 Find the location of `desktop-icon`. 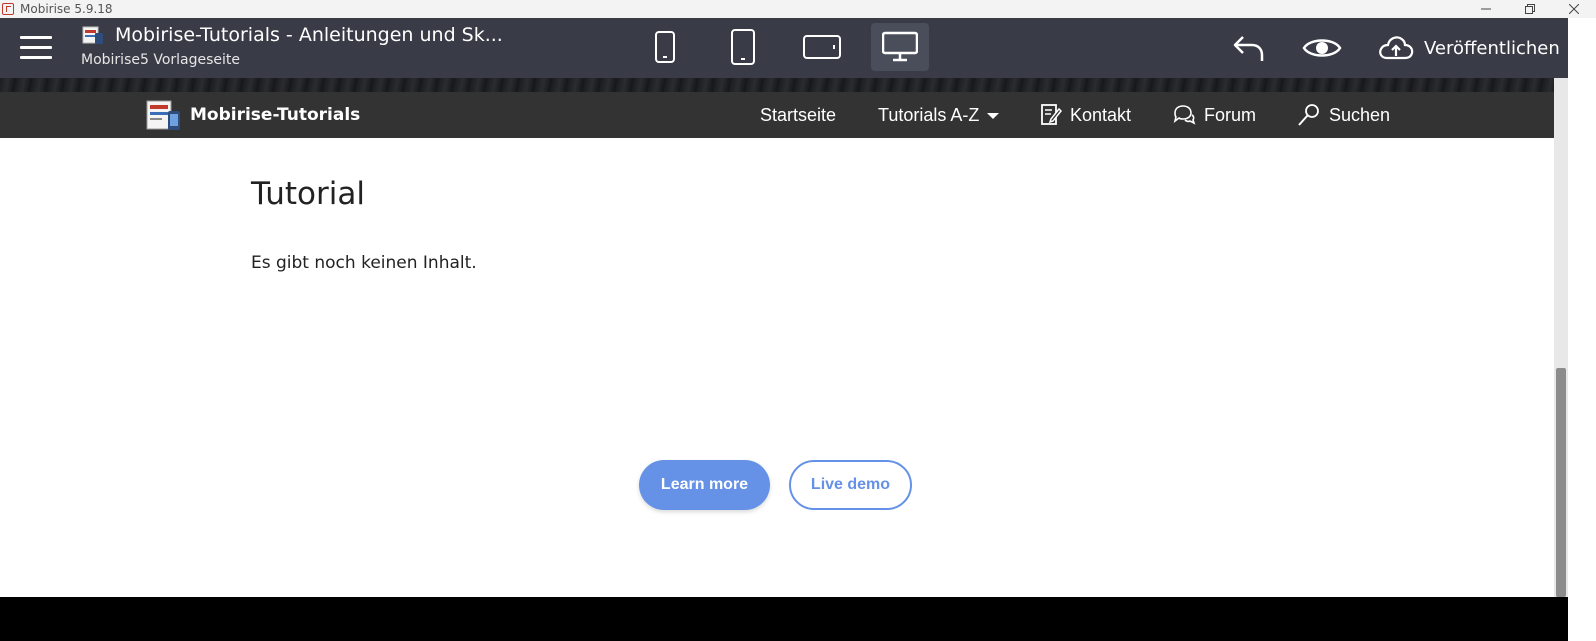

desktop-icon is located at coordinates (900, 46).